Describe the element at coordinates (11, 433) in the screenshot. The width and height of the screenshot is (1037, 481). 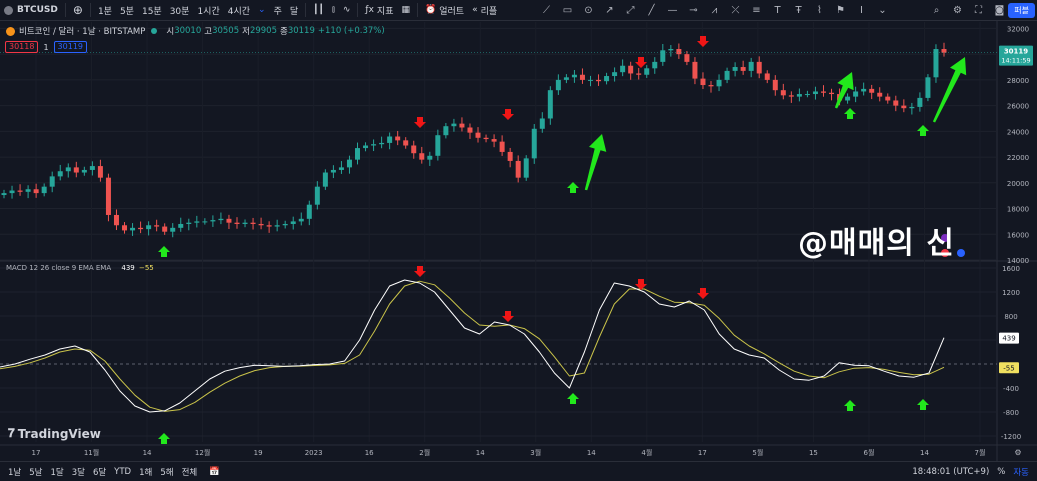
I see `tradingview-logo-icon: 𝟕` at that location.